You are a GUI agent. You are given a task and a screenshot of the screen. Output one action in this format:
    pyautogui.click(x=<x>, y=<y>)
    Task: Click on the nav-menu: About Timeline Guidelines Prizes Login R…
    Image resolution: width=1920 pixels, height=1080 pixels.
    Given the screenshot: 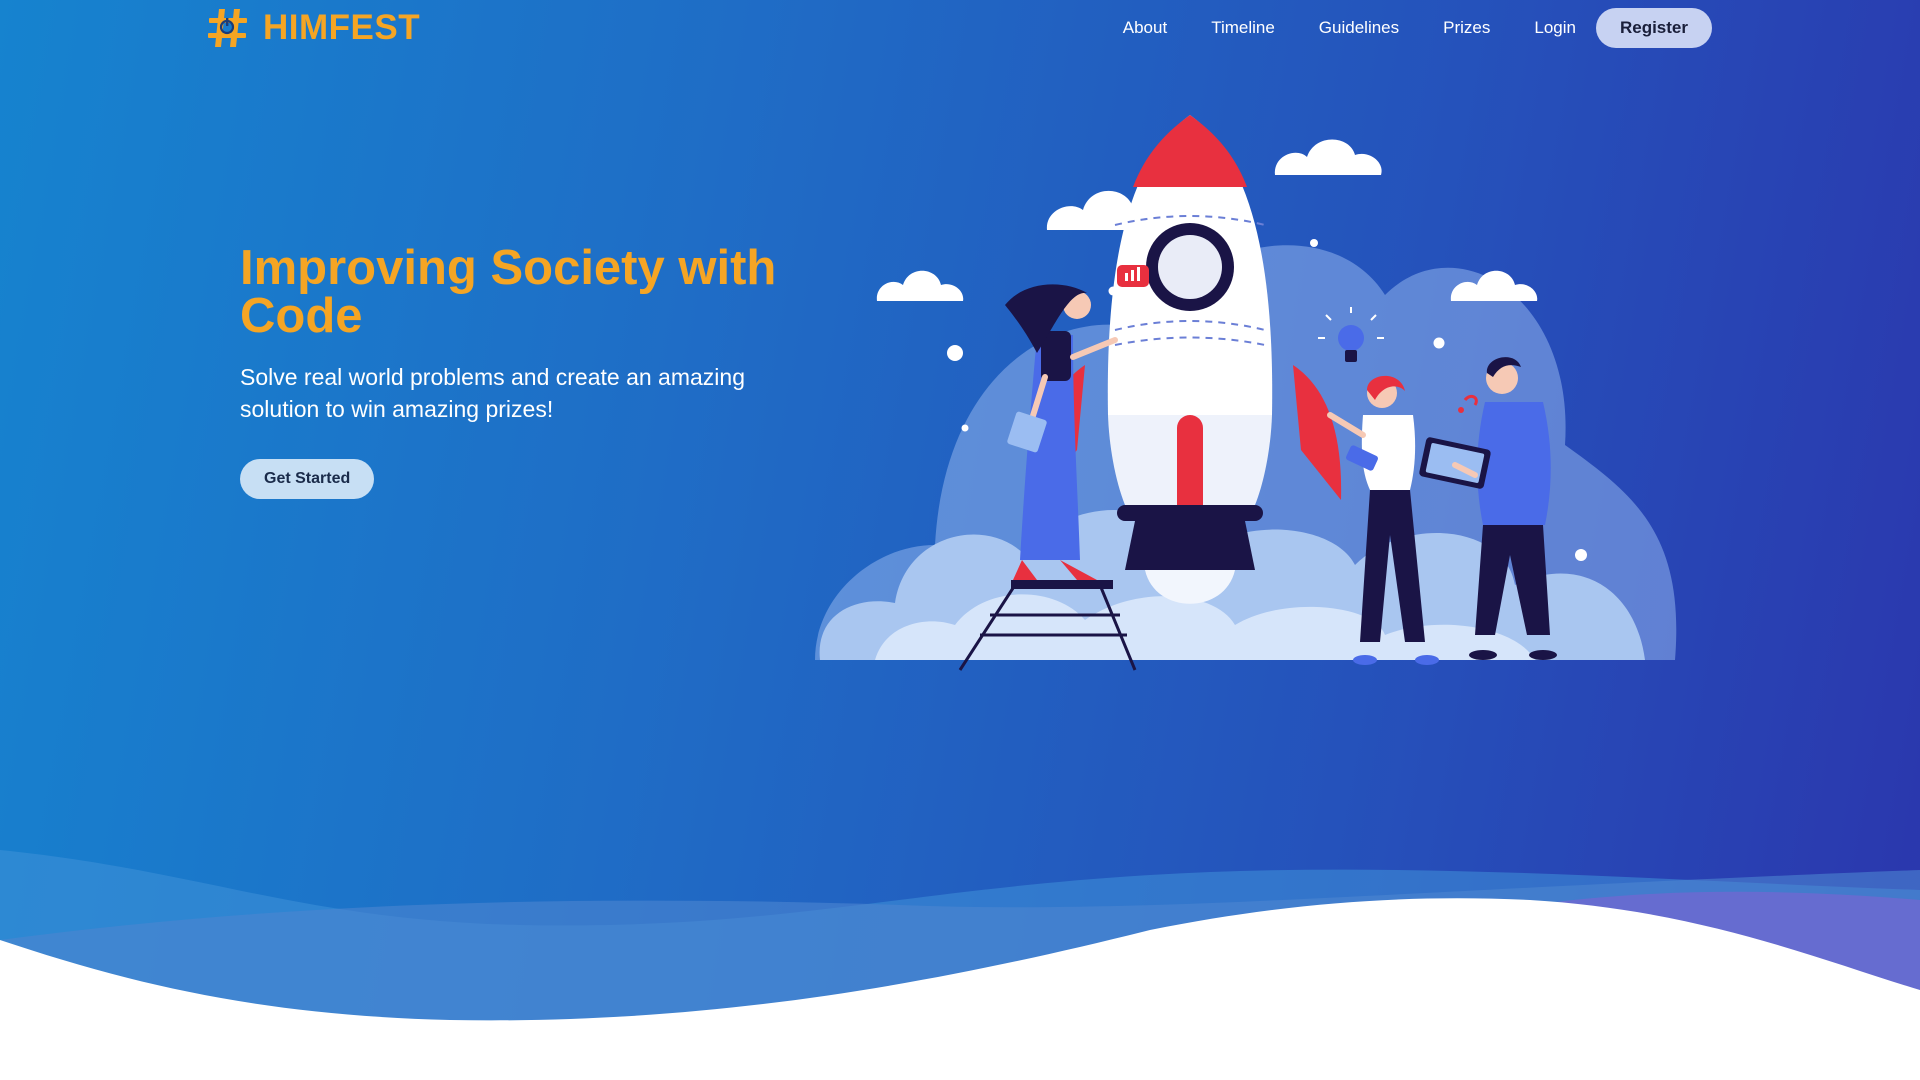 What is the action you would take?
    pyautogui.click(x=1417, y=28)
    